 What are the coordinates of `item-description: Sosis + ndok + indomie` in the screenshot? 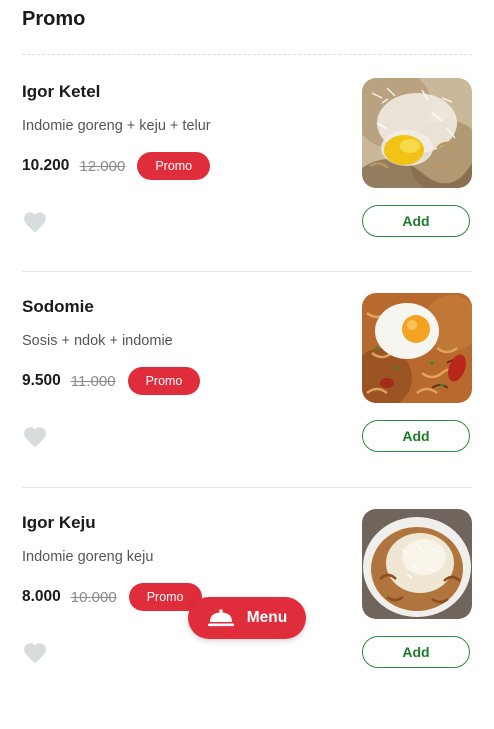 It's located at (97, 341).